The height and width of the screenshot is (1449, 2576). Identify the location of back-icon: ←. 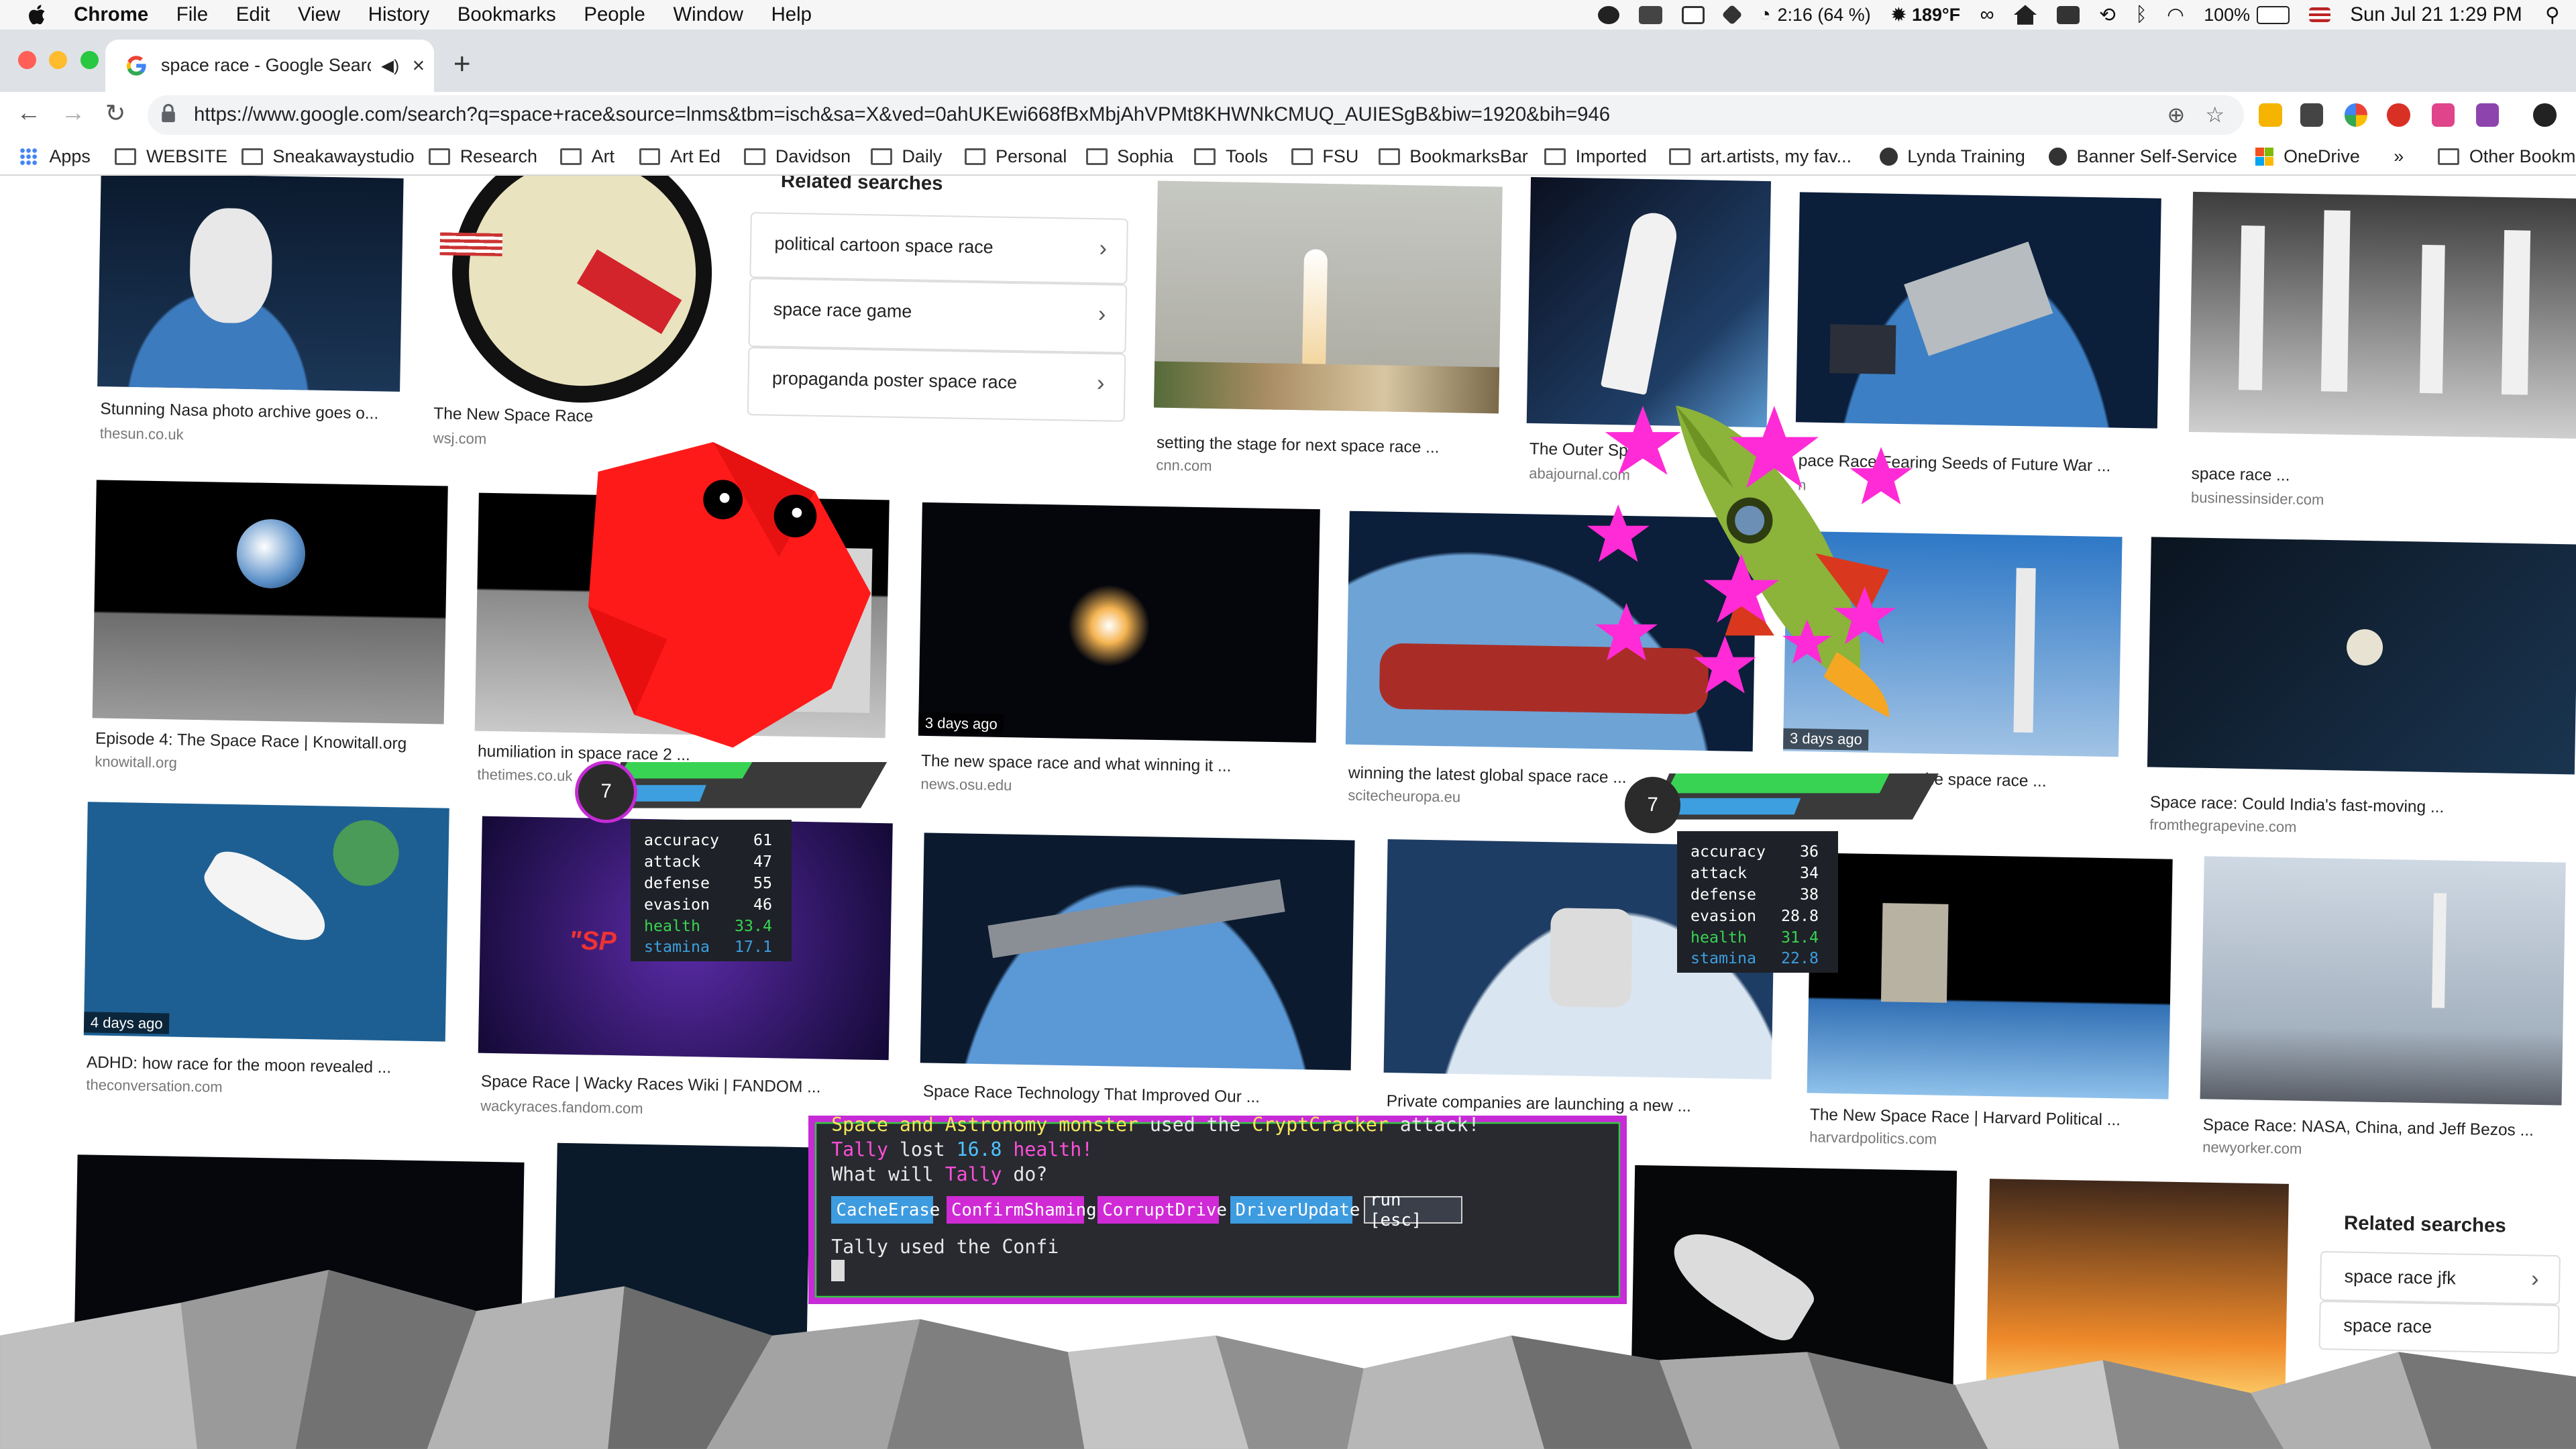
(28, 113).